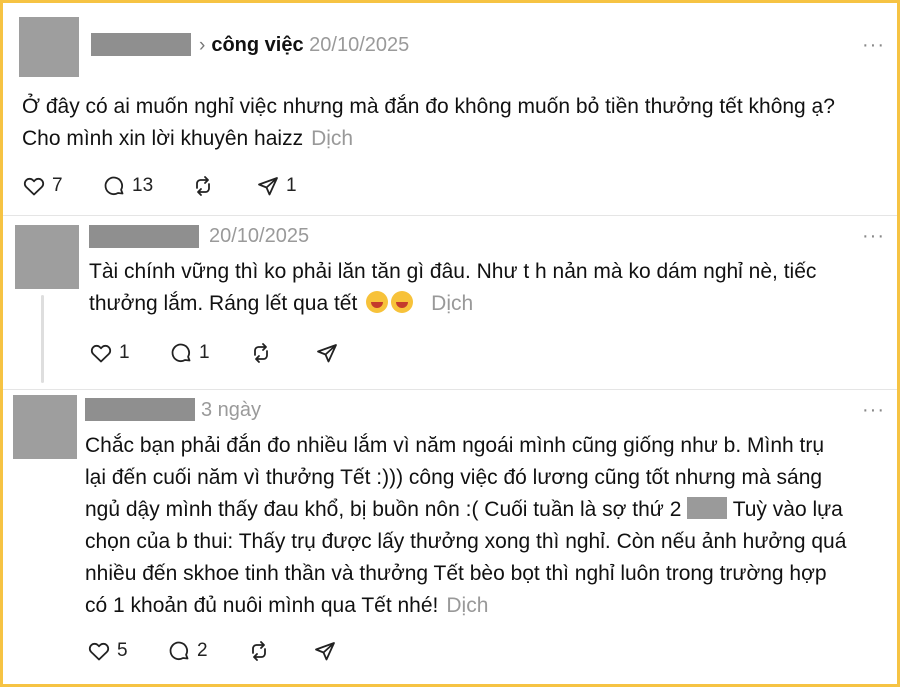  I want to click on post-actions: 7 13 1, so click(222, 186).